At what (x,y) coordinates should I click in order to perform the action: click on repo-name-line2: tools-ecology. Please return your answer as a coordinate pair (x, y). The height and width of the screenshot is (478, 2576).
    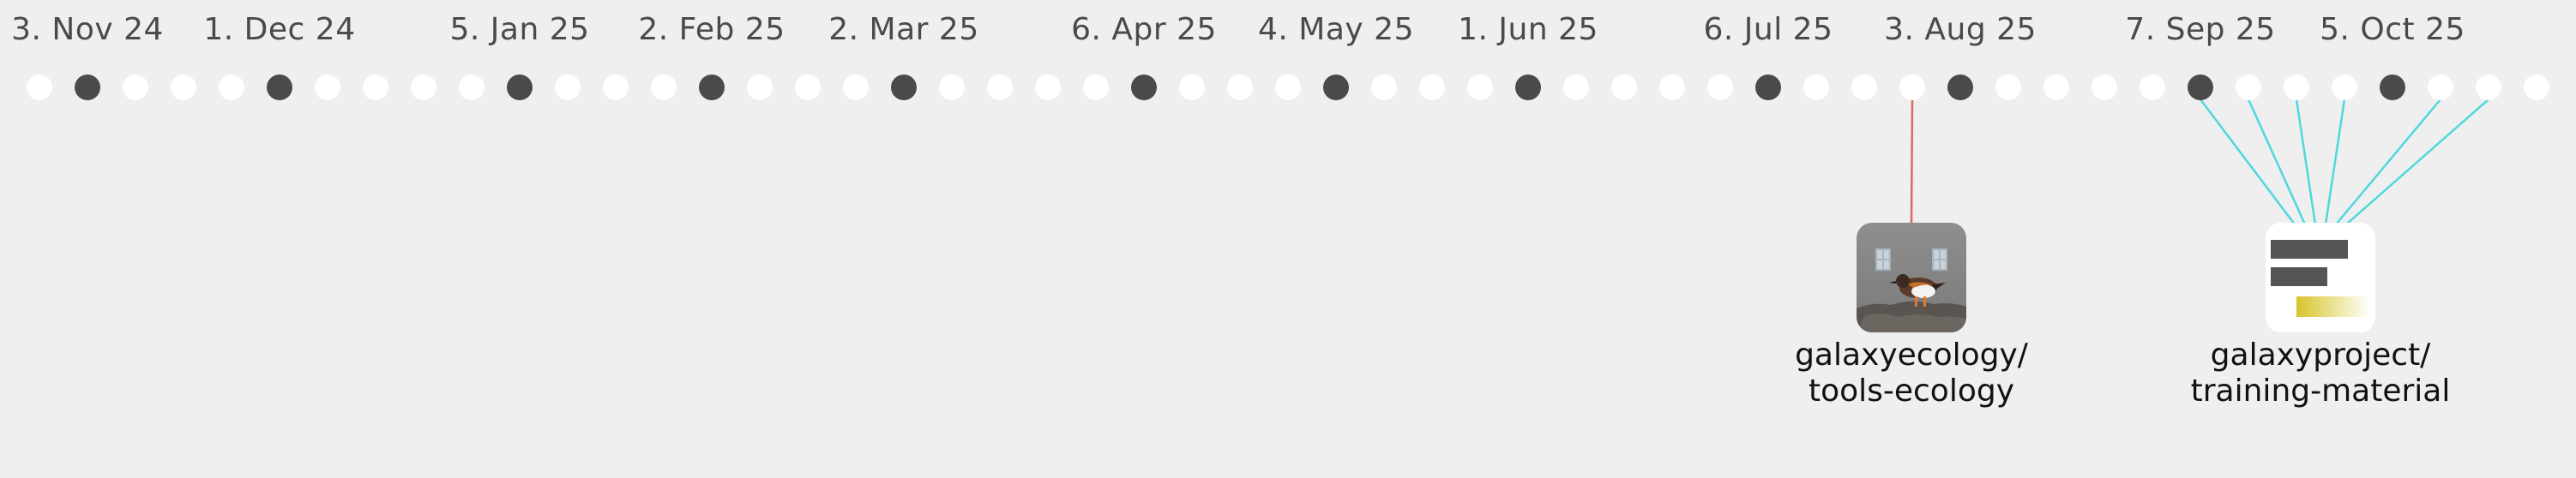
    Looking at the image, I should click on (1911, 391).